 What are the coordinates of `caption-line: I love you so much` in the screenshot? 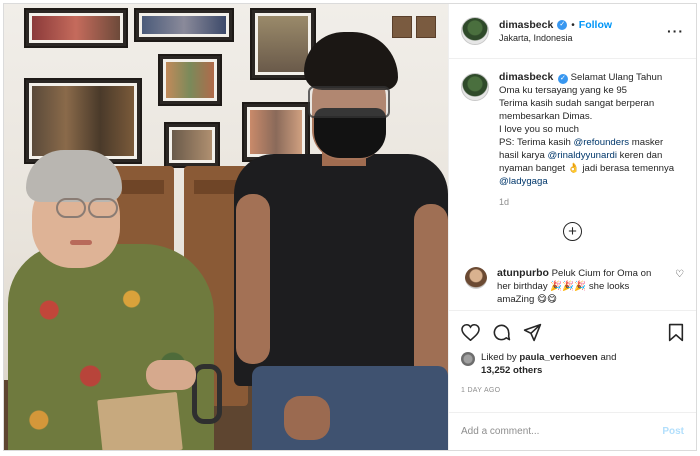 It's located at (539, 129).